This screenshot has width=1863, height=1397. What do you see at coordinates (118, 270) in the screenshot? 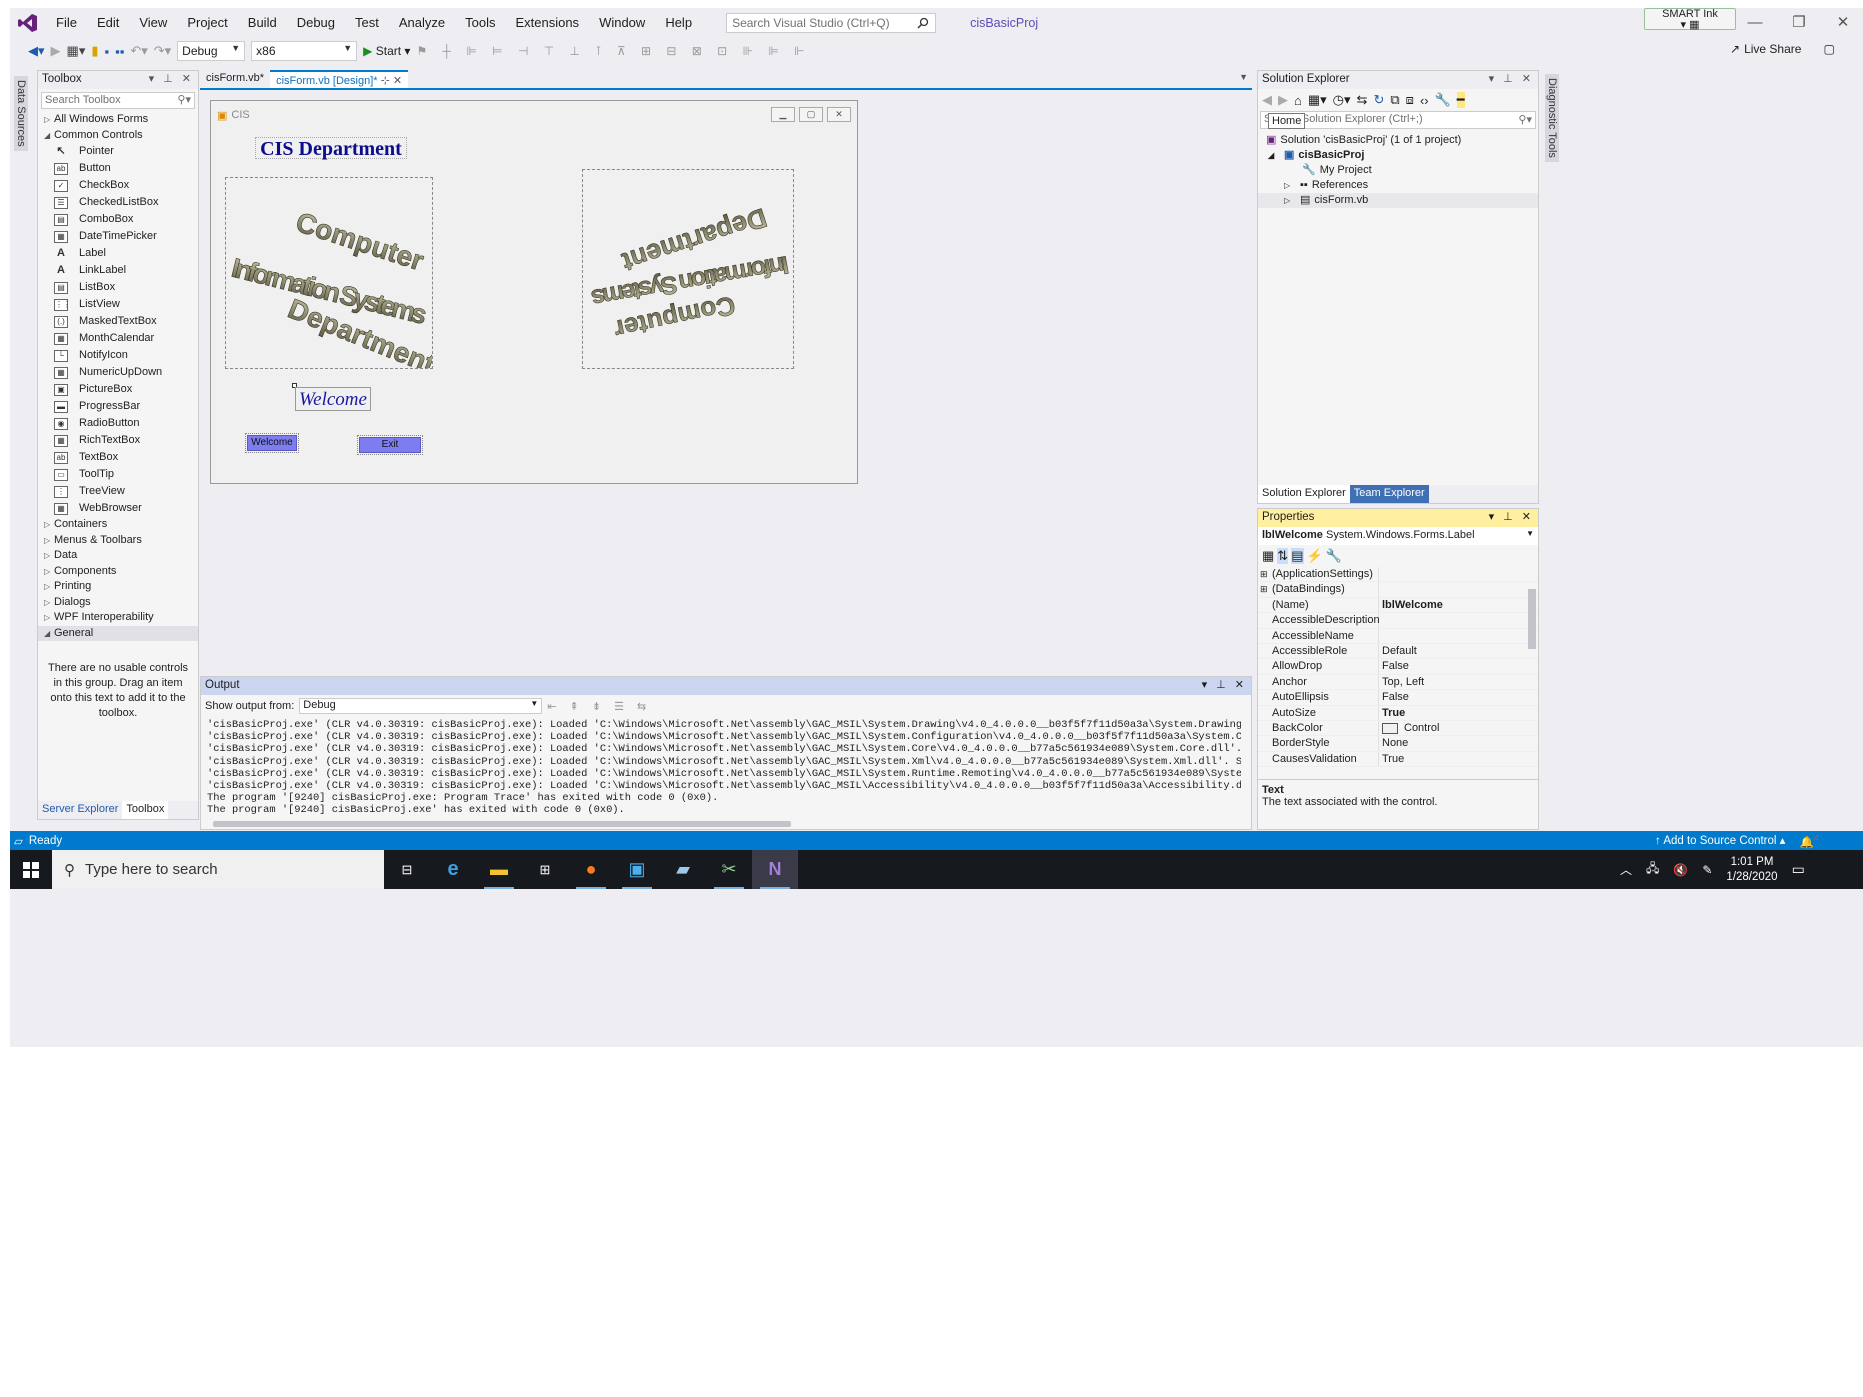
I see `tool-linklabel: A LinkLabel` at bounding box center [118, 270].